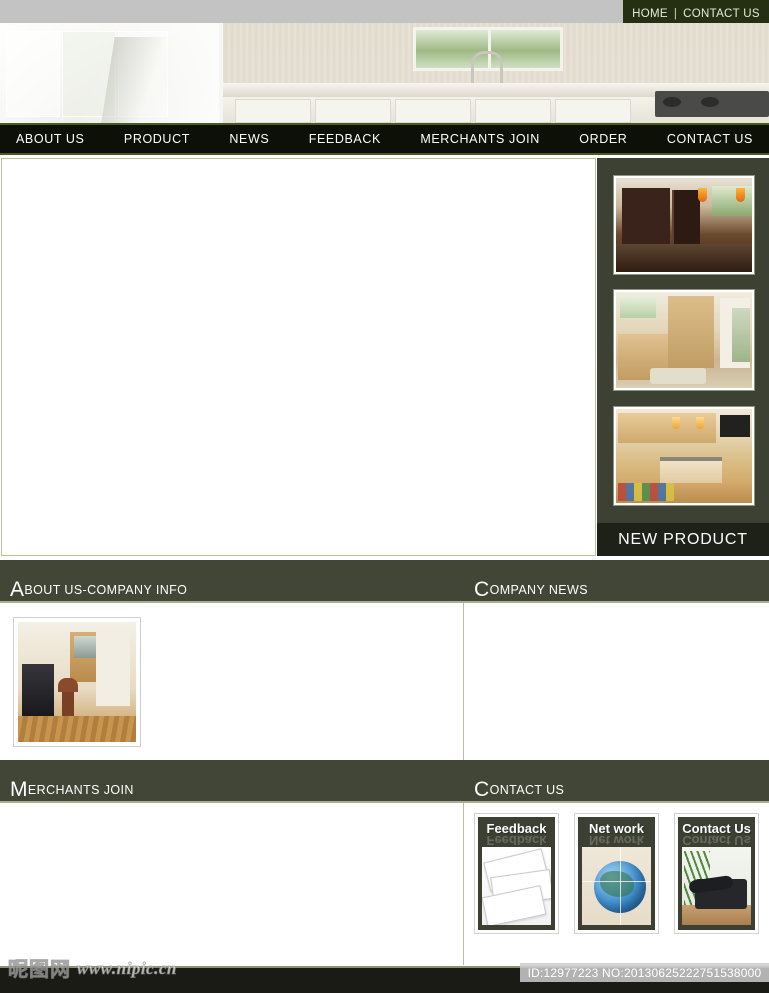  Describe the element at coordinates (345, 139) in the screenshot. I see `nav-item-feedback: FEEDBACK` at that location.